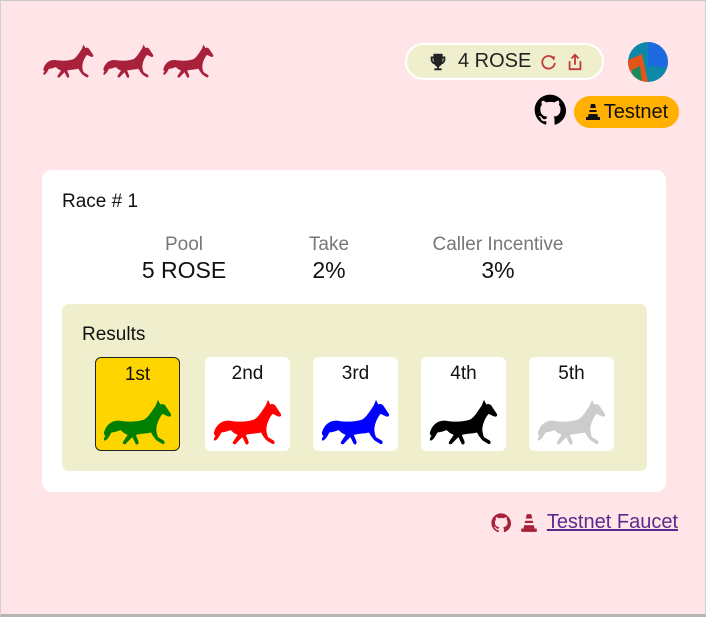 This screenshot has height=617, width=706. I want to click on place-label: 1st, so click(137, 374).